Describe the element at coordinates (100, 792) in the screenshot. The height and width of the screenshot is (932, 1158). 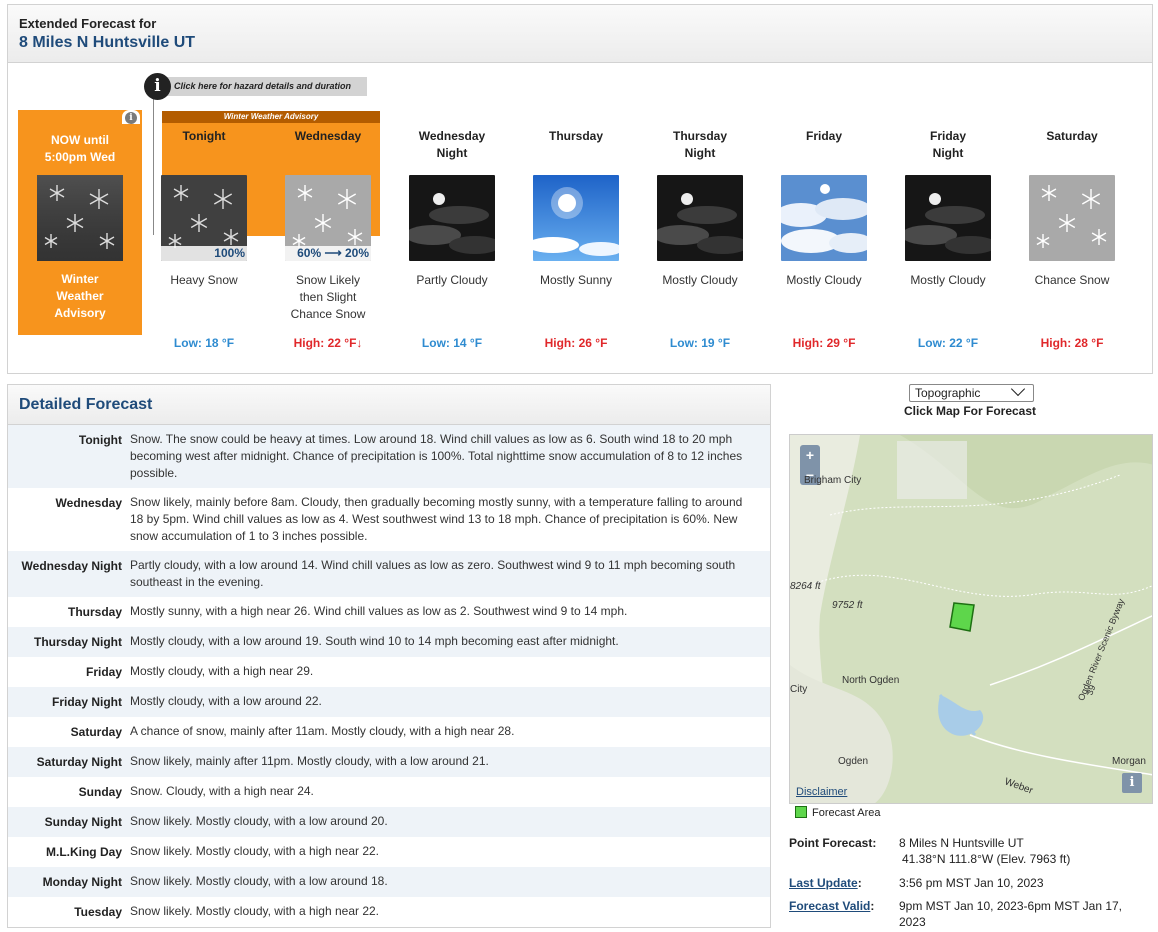
I see `row-period-label: Sunday` at that location.